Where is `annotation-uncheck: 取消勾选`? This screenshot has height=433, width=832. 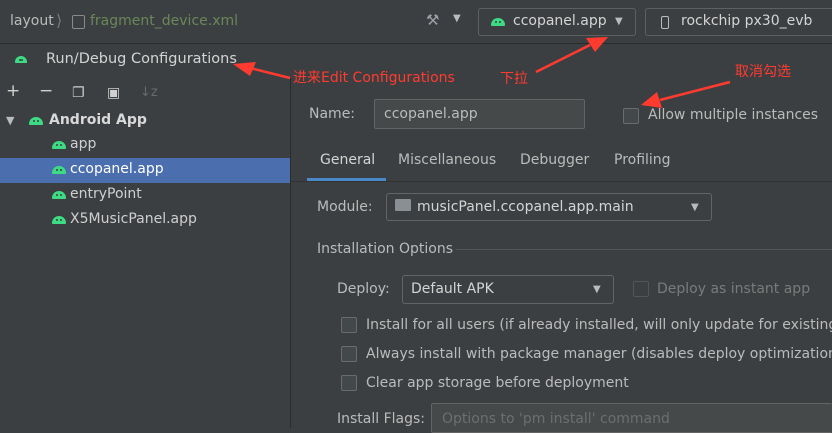
annotation-uncheck: 取消勾选 is located at coordinates (763, 72).